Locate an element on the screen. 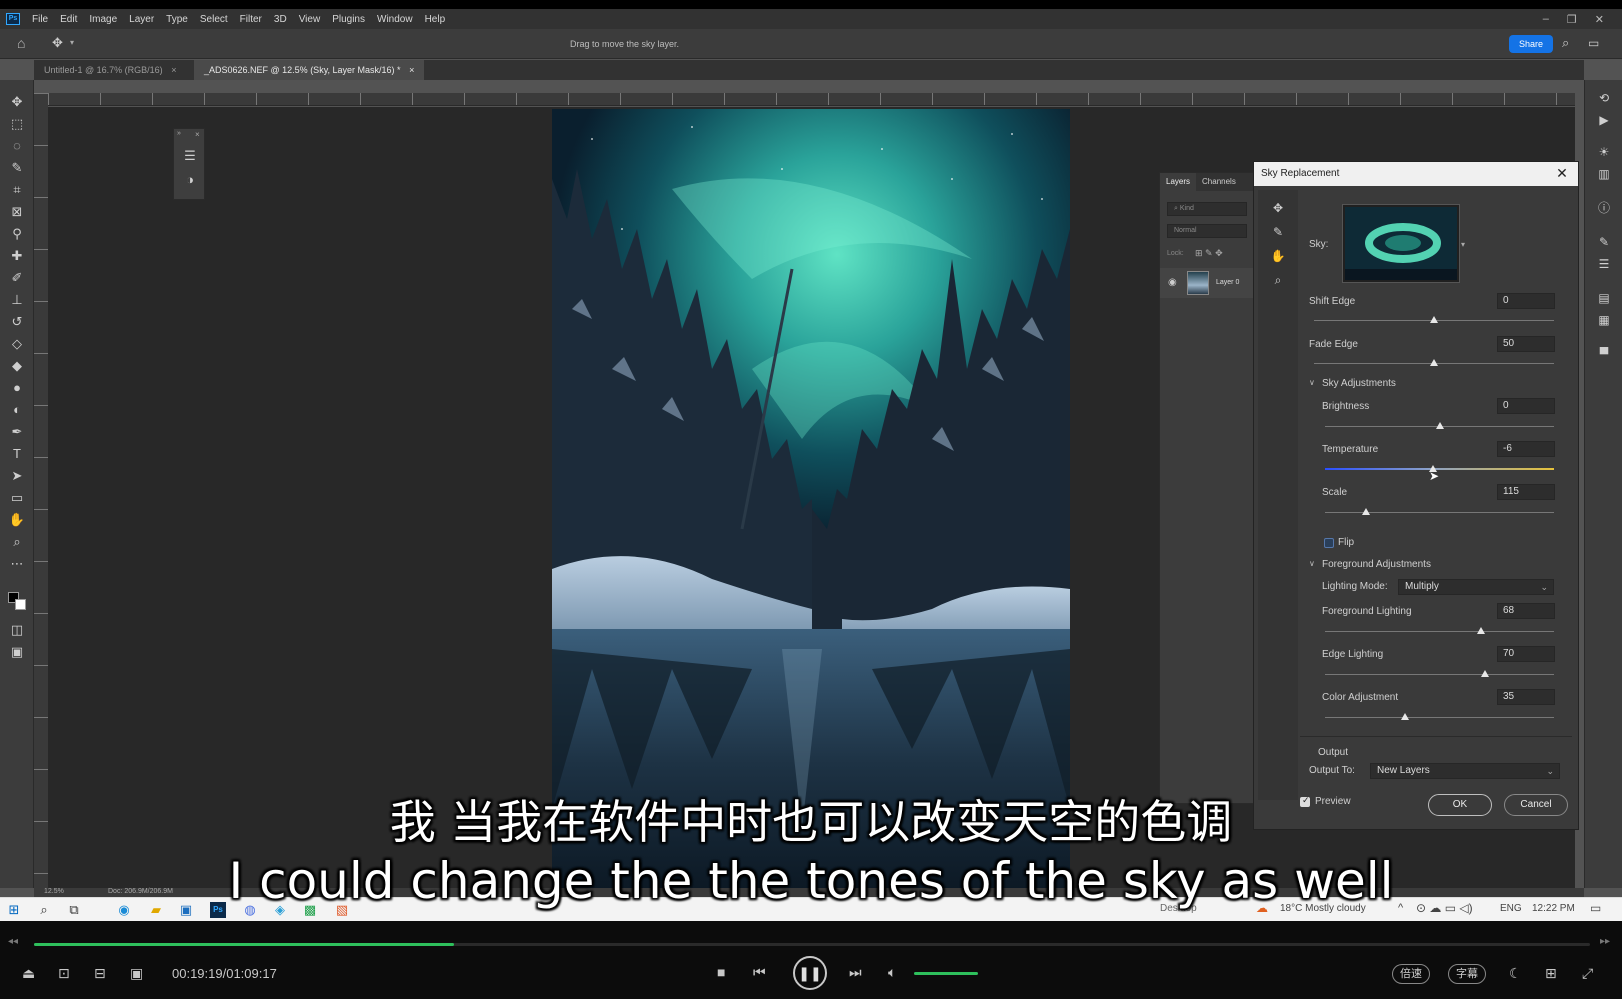 This screenshot has height=999, width=1622. visibility-eye-icon: ◉ is located at coordinates (1172, 282).